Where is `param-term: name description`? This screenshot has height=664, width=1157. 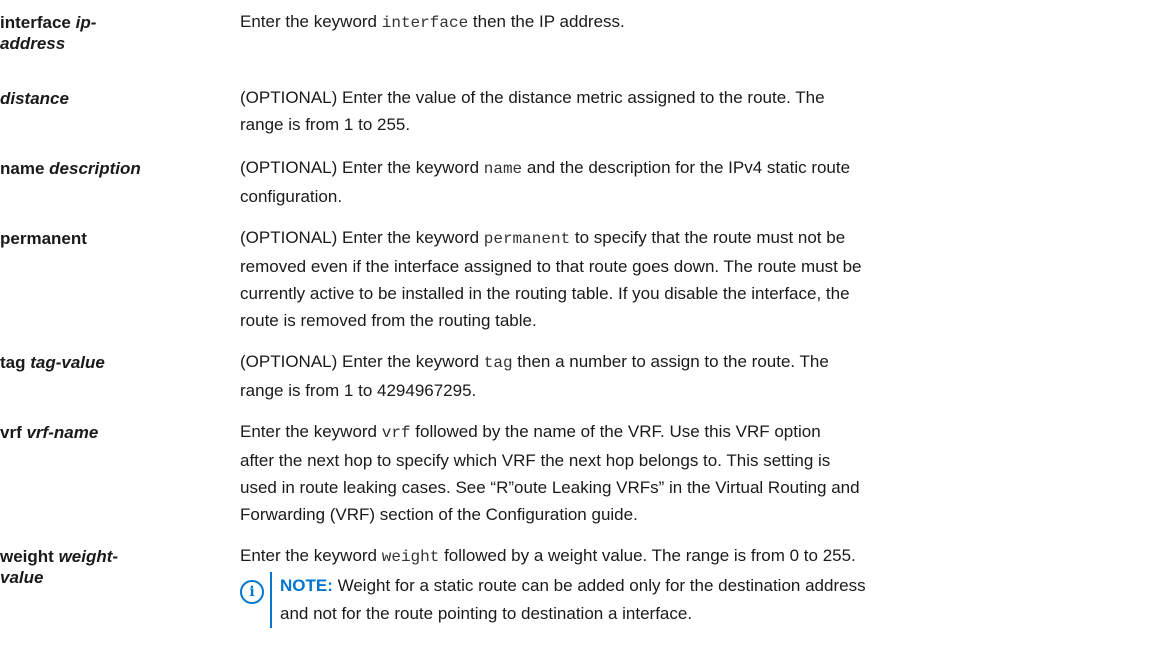 param-term: name description is located at coordinates (110, 168).